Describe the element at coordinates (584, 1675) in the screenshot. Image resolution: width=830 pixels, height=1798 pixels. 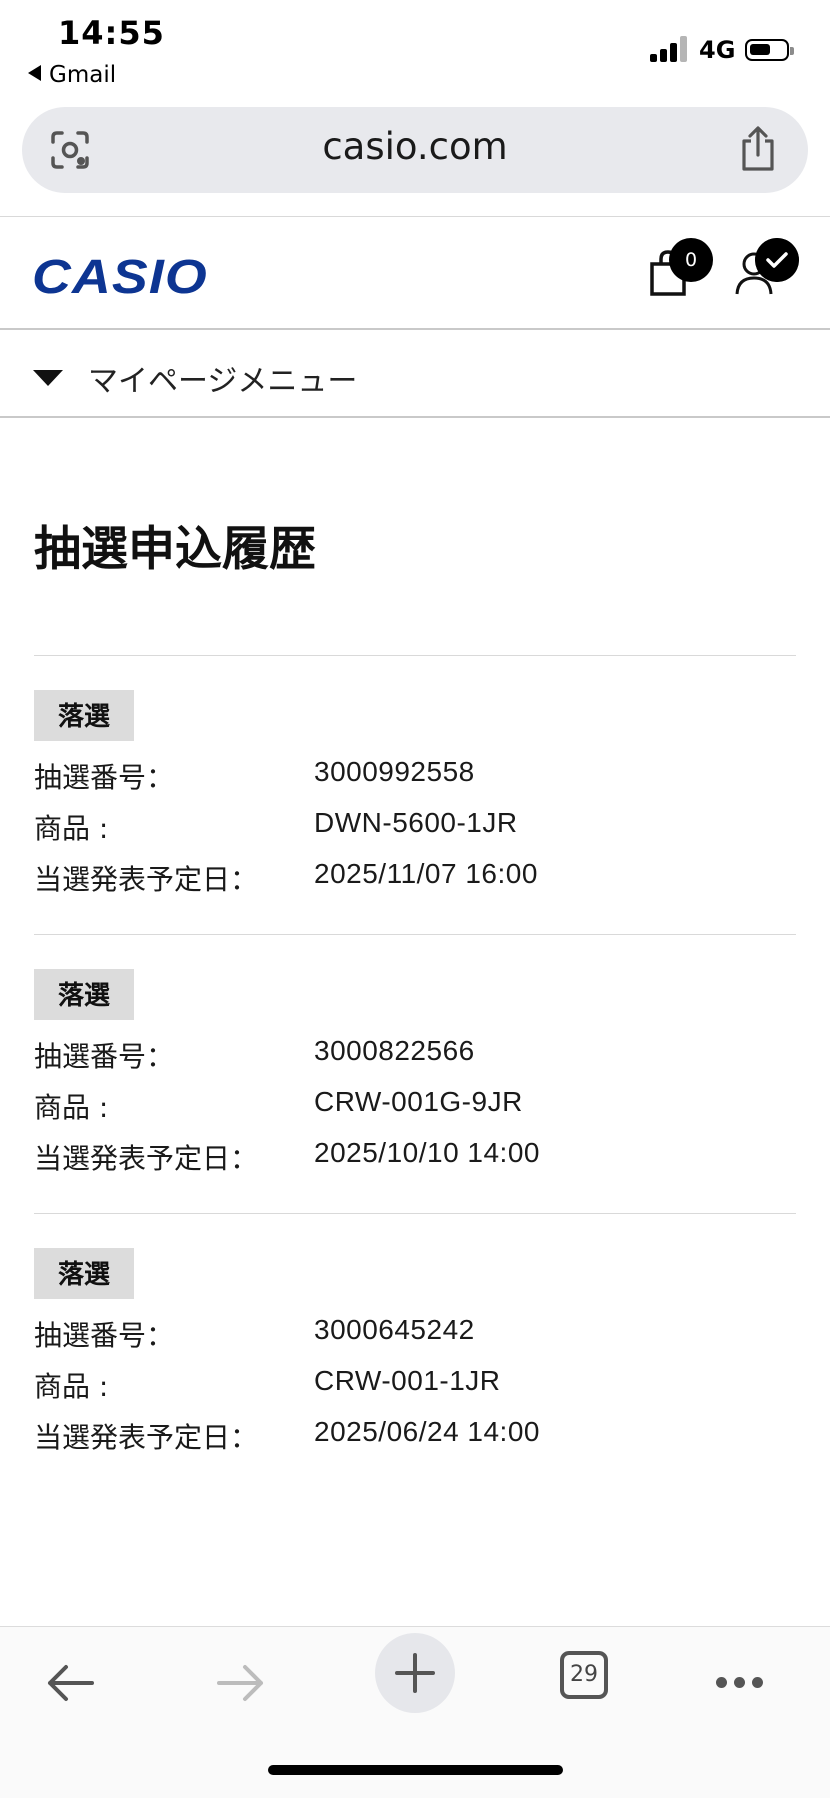
I see `tab-switcher-button: 29` at that location.